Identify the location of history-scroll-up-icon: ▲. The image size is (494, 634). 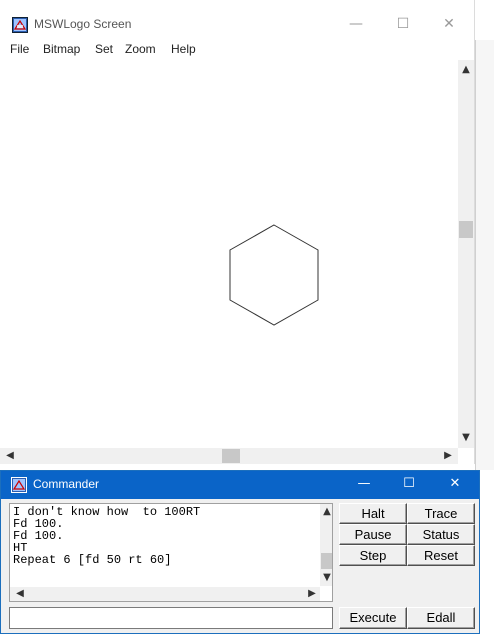
(325, 511).